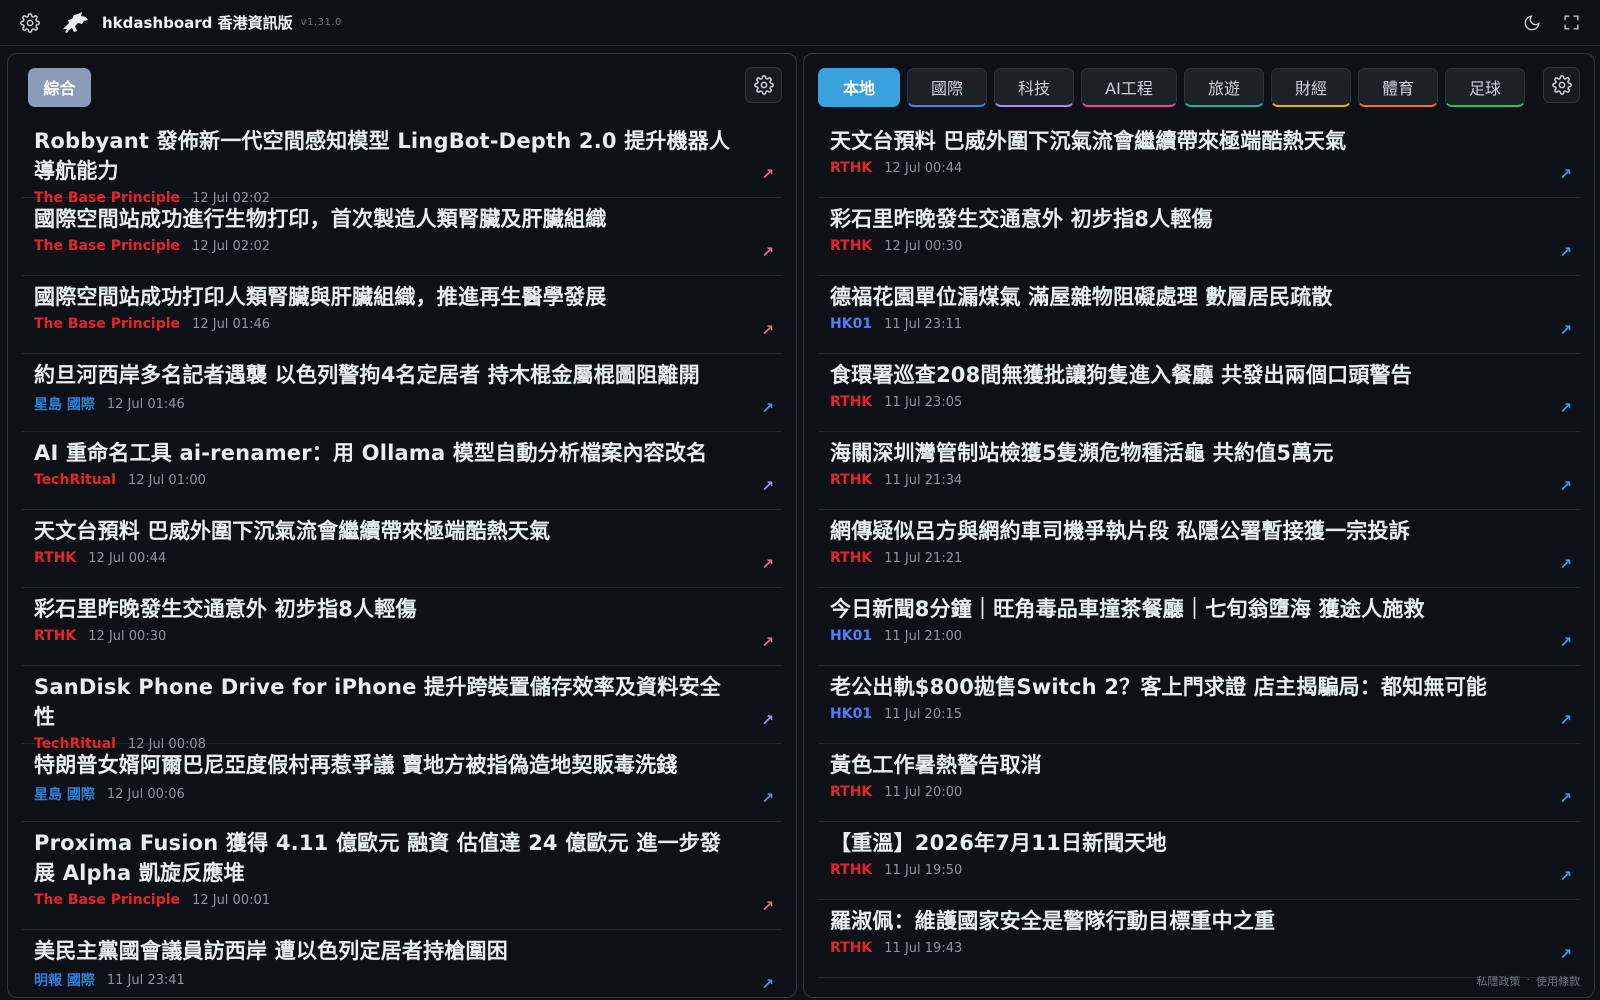  Describe the element at coordinates (388, 558) in the screenshot. I see `news-meta: RTHK 12 Jul 00:44` at that location.